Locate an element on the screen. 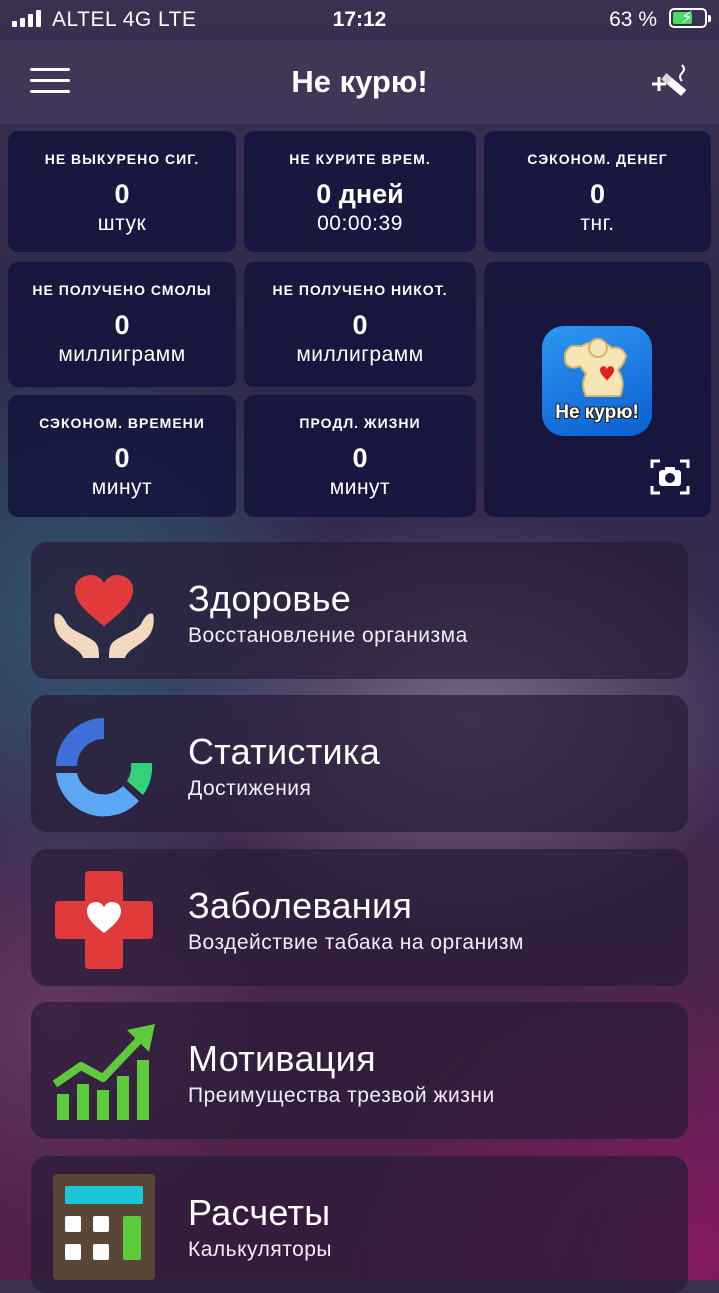 The image size is (719, 1293). calculator-icon is located at coordinates (104, 1227).